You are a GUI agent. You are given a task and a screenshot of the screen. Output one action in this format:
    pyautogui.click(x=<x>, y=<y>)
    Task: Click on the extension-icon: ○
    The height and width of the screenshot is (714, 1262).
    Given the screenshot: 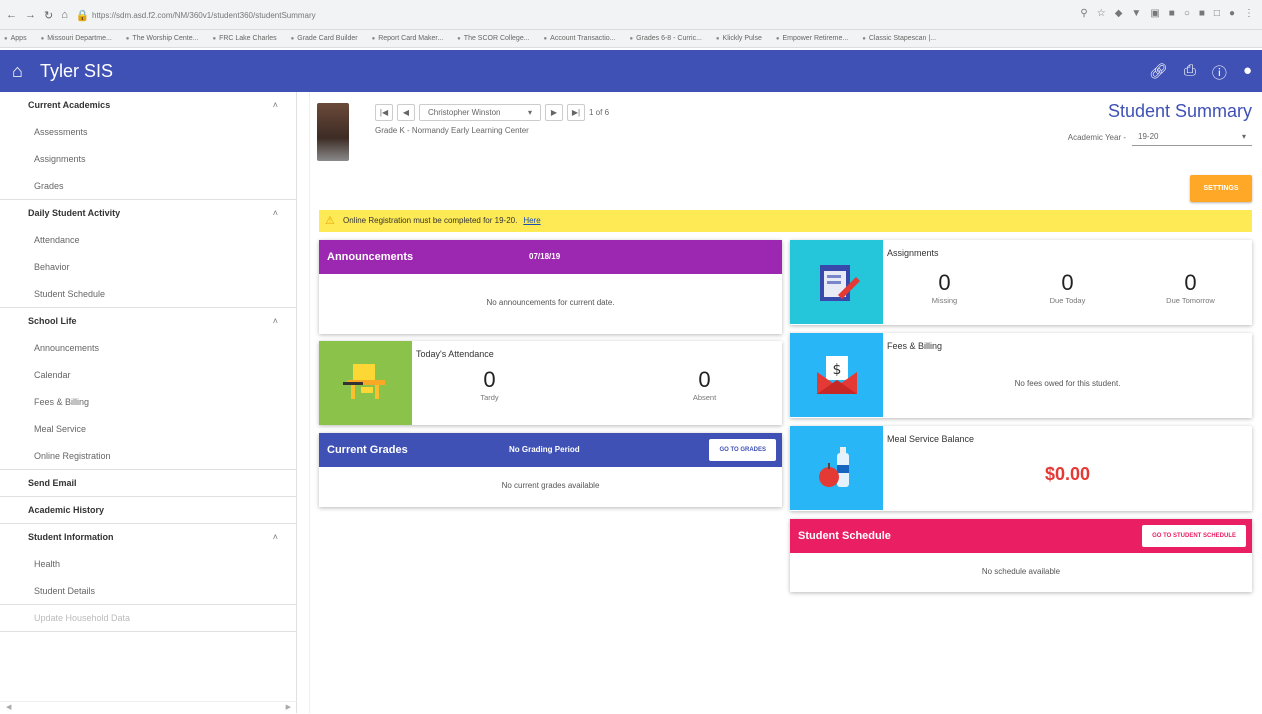 What is the action you would take?
    pyautogui.click(x=1187, y=13)
    